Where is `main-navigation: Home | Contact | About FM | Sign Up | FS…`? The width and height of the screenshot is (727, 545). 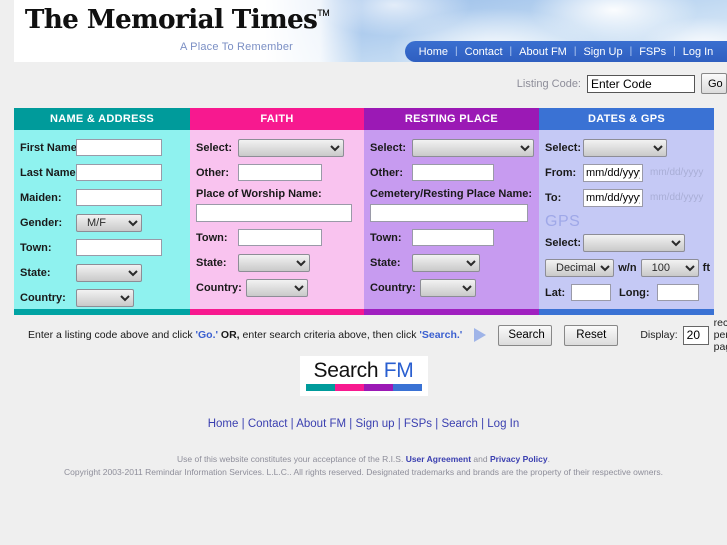
main-navigation: Home | Contact | About FM | Sign Up | FS… is located at coordinates (566, 51).